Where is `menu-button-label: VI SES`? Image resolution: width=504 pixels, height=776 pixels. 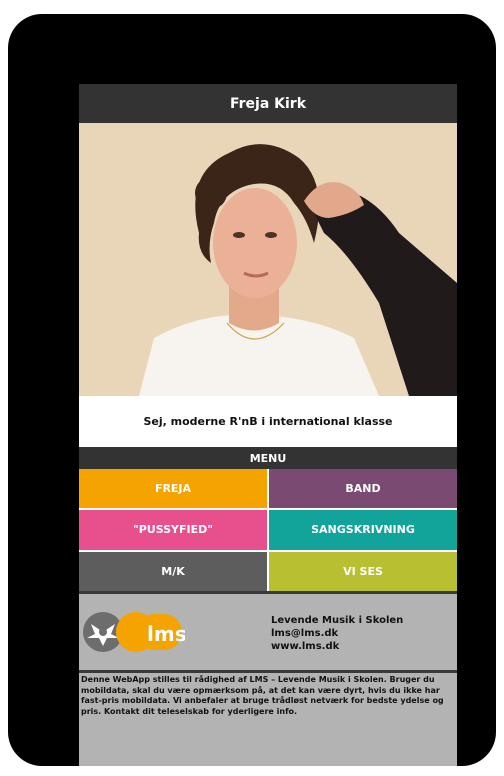 menu-button-label: VI SES is located at coordinates (363, 571).